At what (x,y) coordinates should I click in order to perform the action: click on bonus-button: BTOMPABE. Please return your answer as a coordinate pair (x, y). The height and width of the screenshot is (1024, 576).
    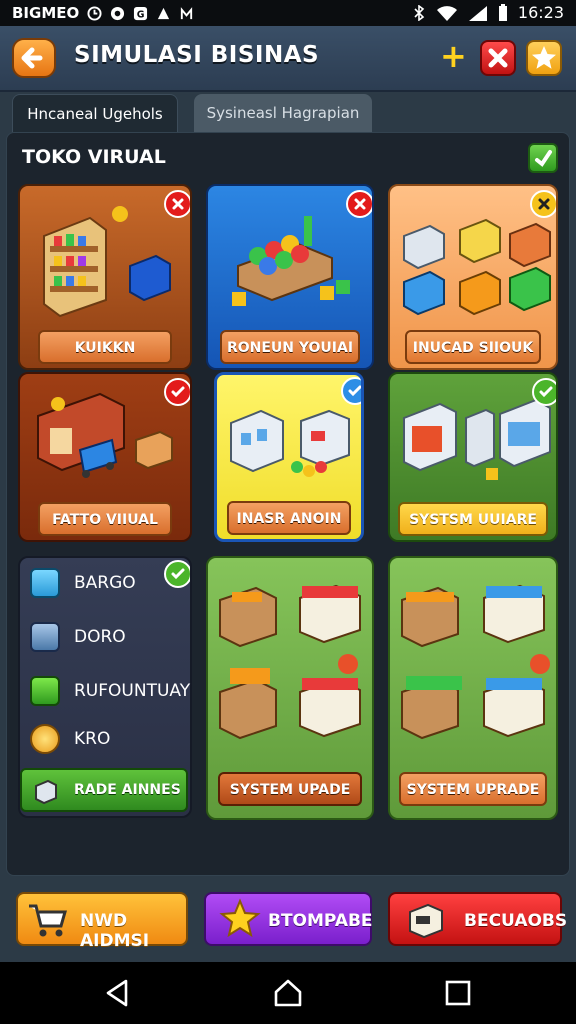
    Looking at the image, I should click on (288, 919).